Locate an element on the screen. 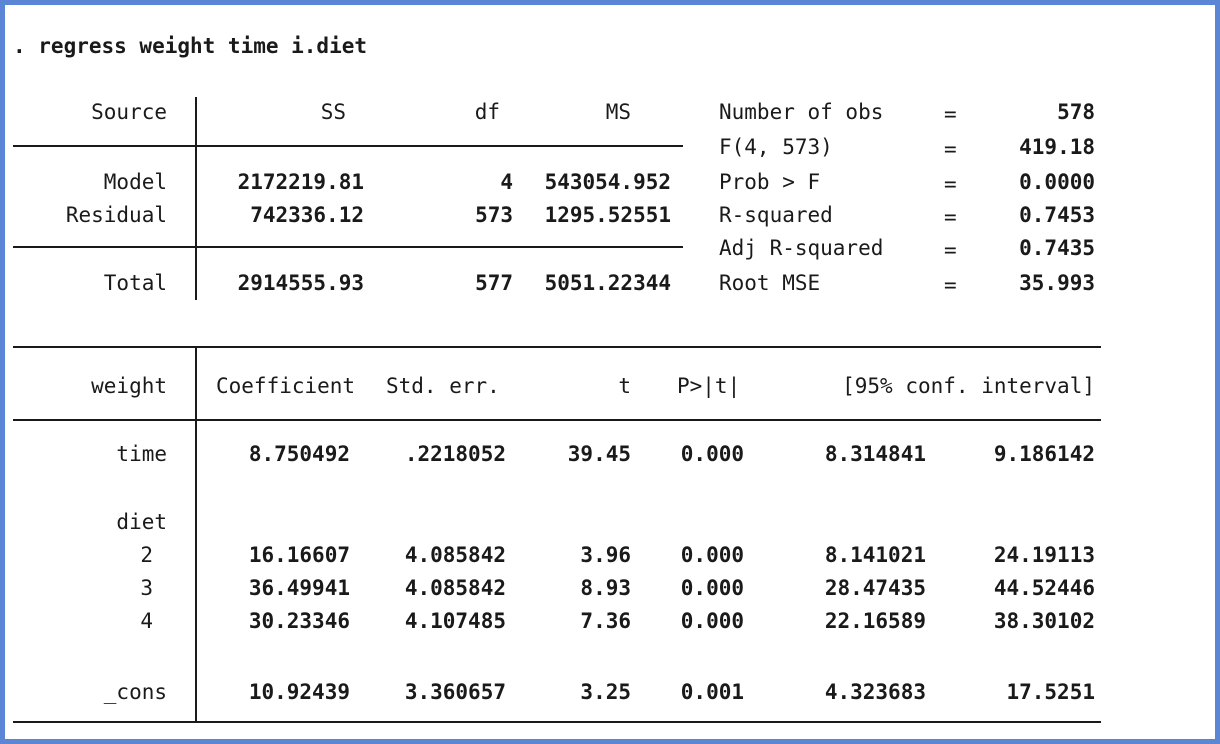  stat-label: R-squared is located at coordinates (776, 215).